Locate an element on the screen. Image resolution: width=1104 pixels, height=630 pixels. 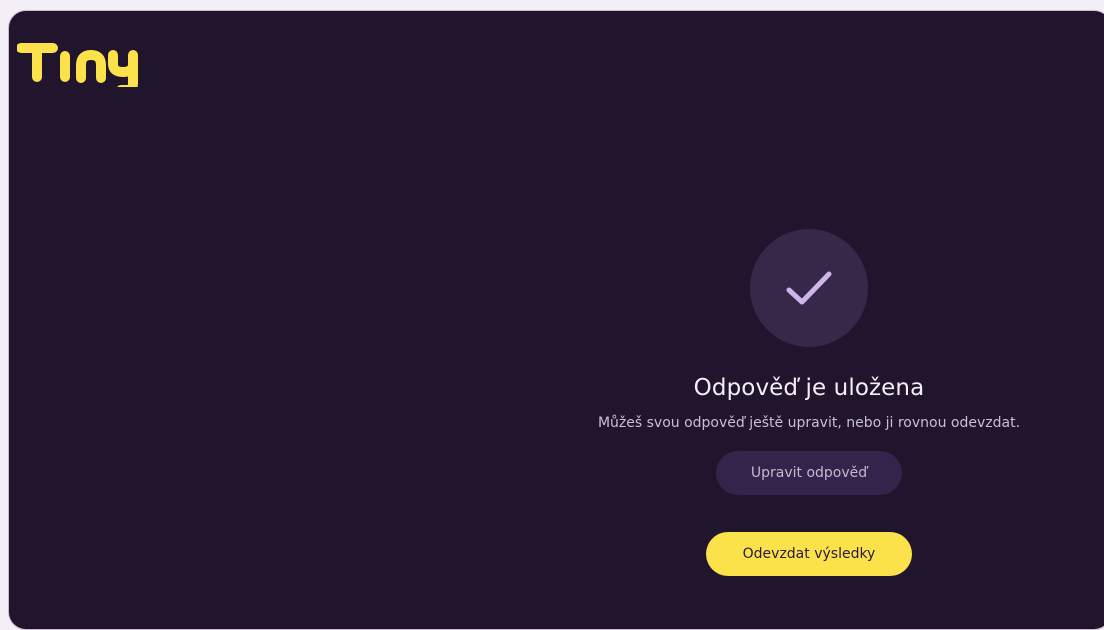
check-circle is located at coordinates (809, 288).